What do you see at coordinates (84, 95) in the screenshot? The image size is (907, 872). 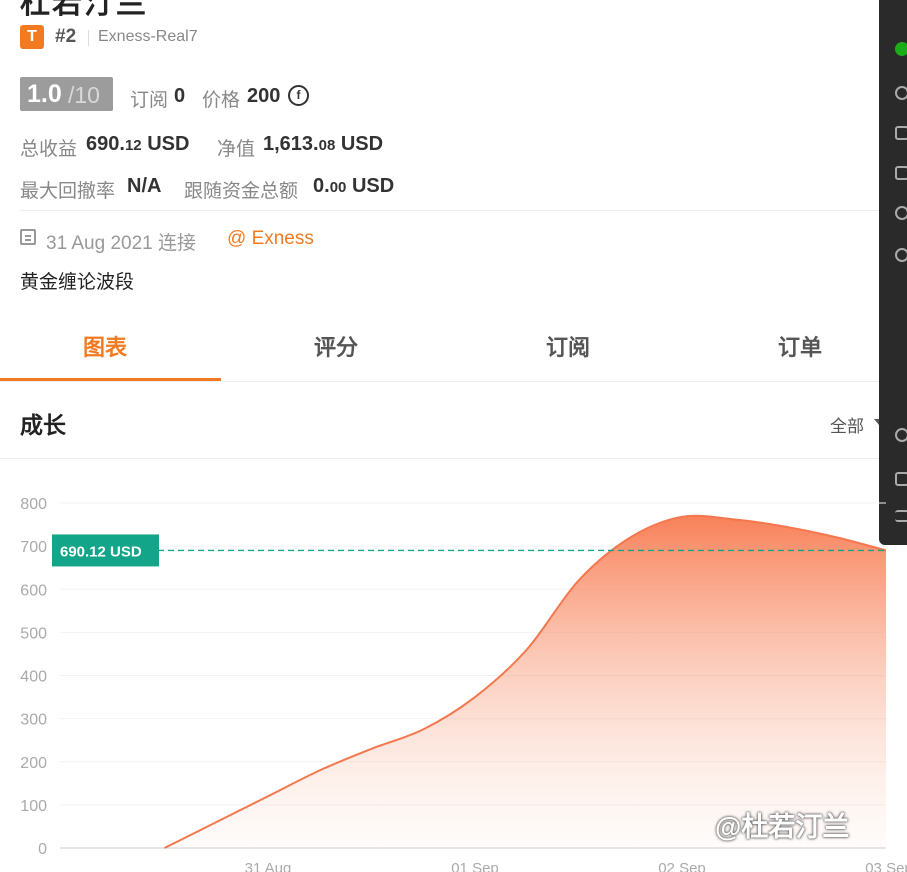 I see `score-max: /10` at bounding box center [84, 95].